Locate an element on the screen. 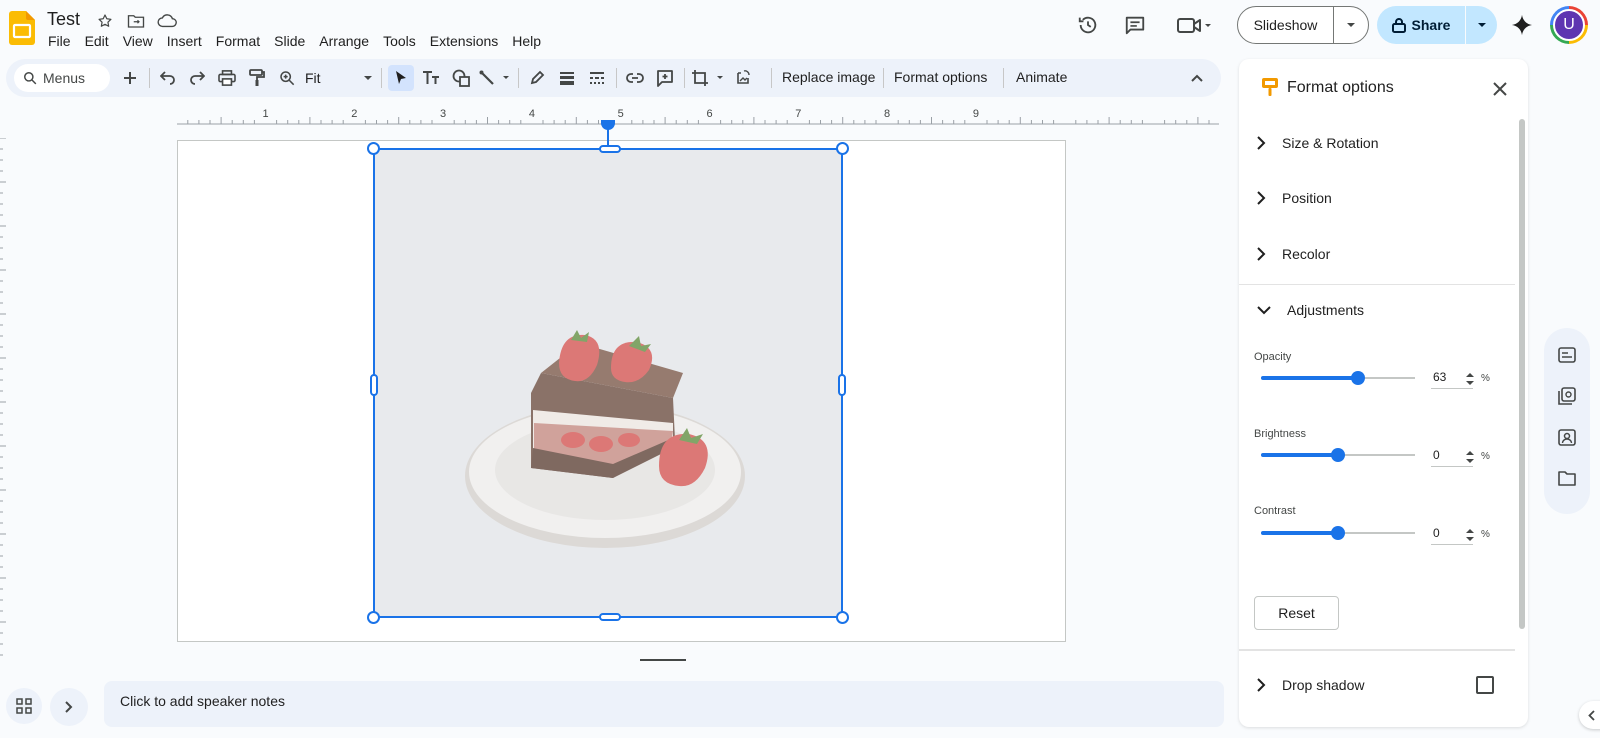 Image resolution: width=1600 pixels, height=738 pixels. menu-slide: Slide is located at coordinates (289, 41).